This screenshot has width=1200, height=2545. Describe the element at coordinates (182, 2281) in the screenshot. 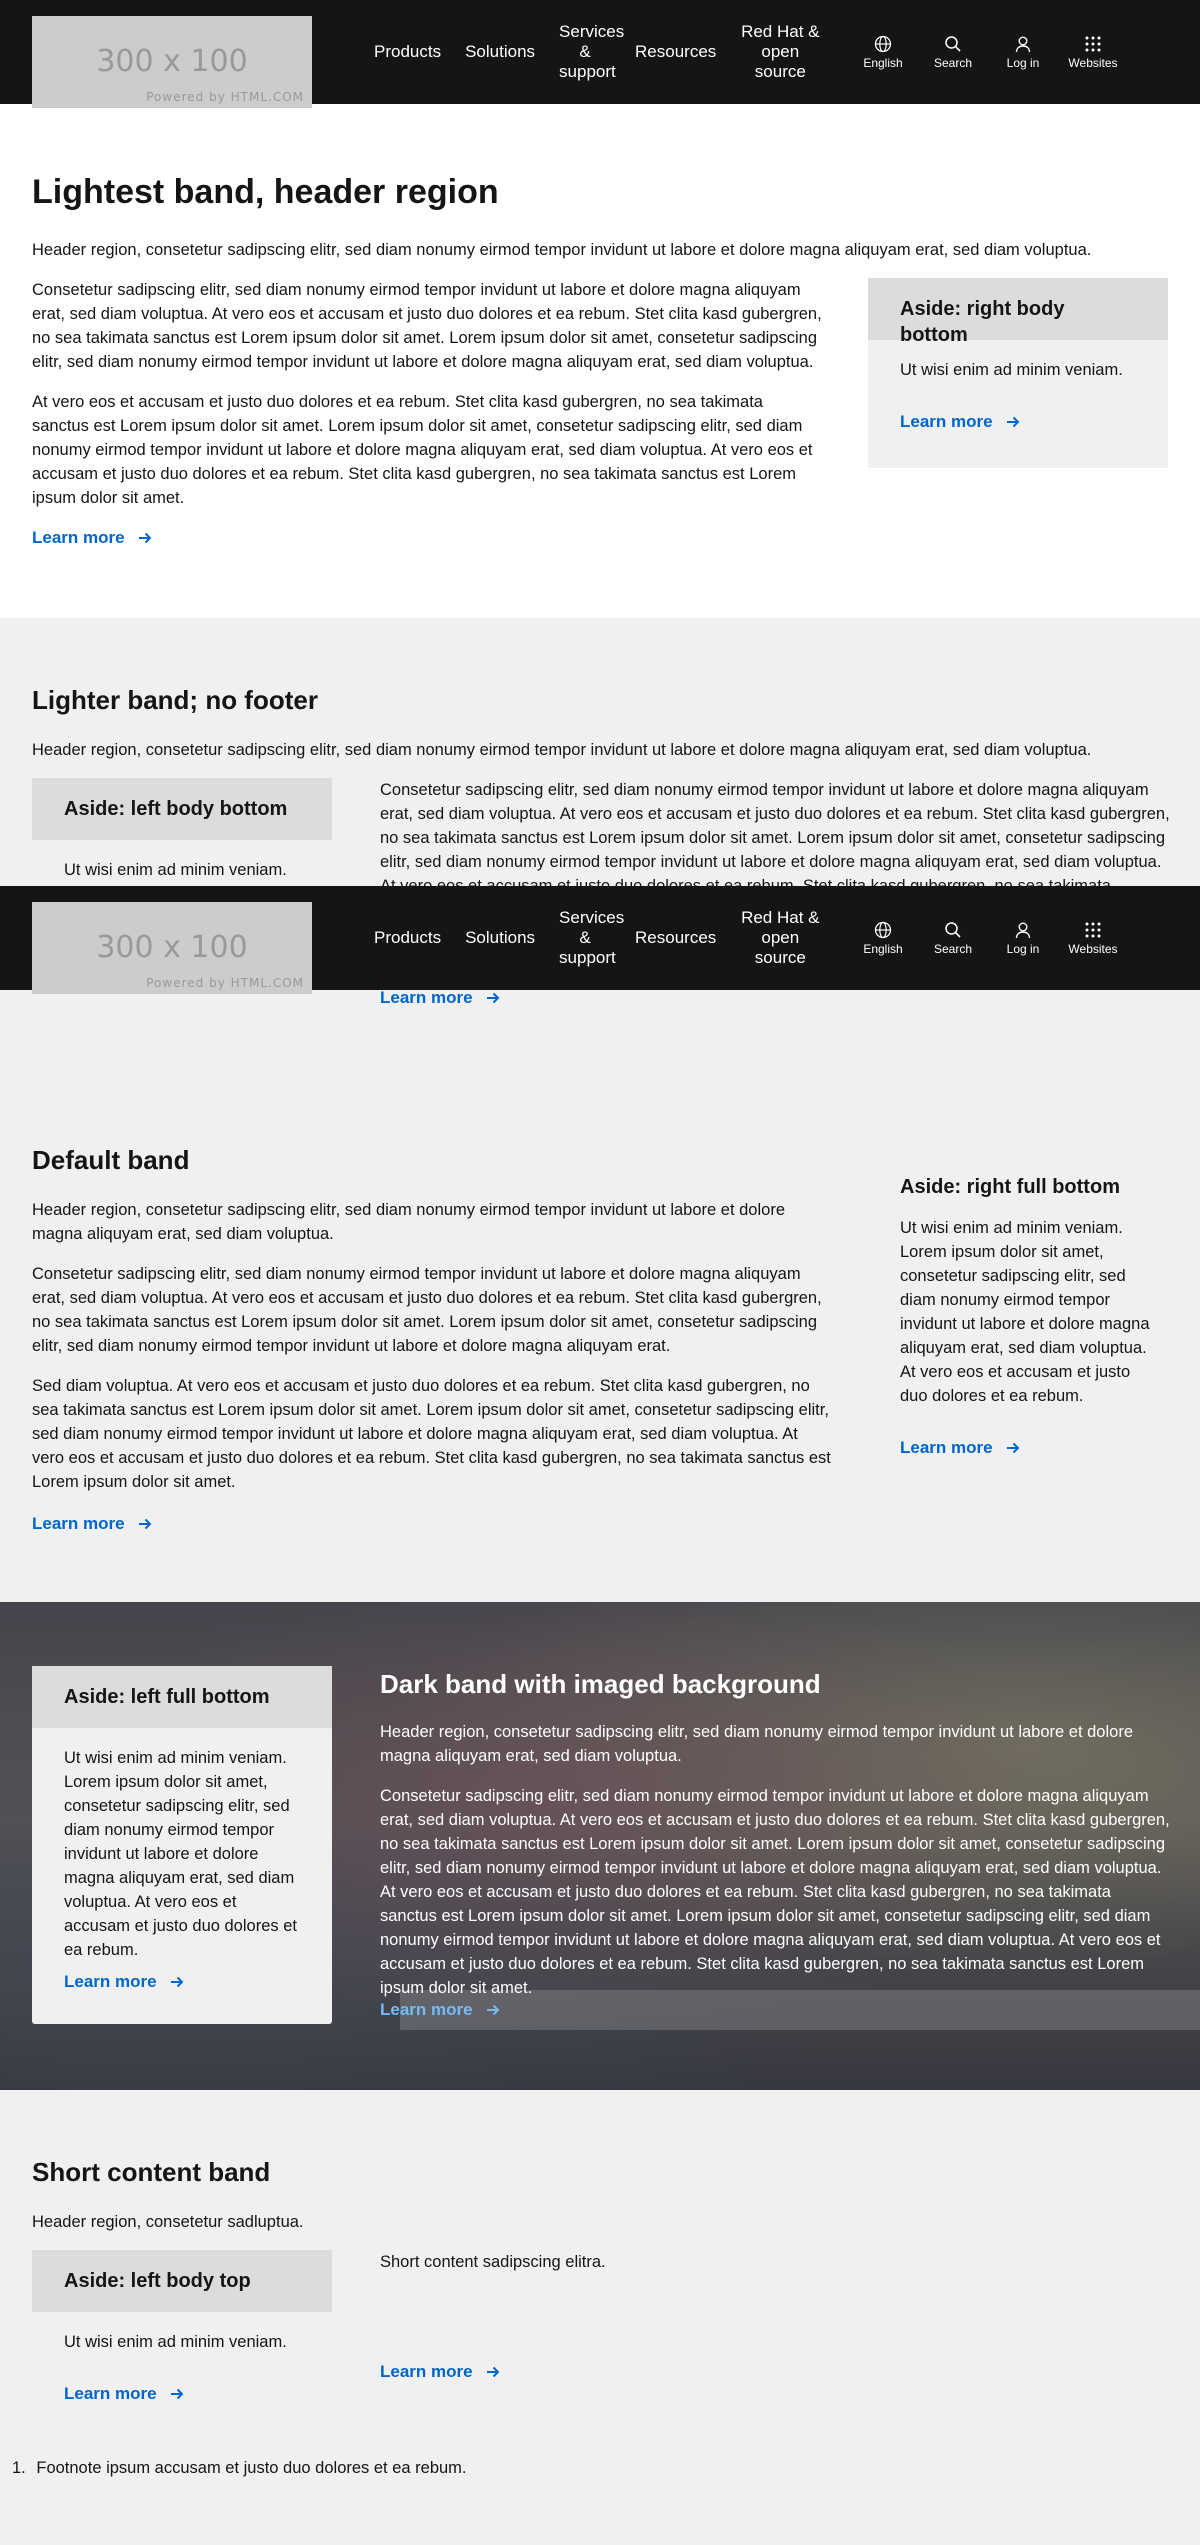

I see `aside-title: Aside: left body top` at that location.